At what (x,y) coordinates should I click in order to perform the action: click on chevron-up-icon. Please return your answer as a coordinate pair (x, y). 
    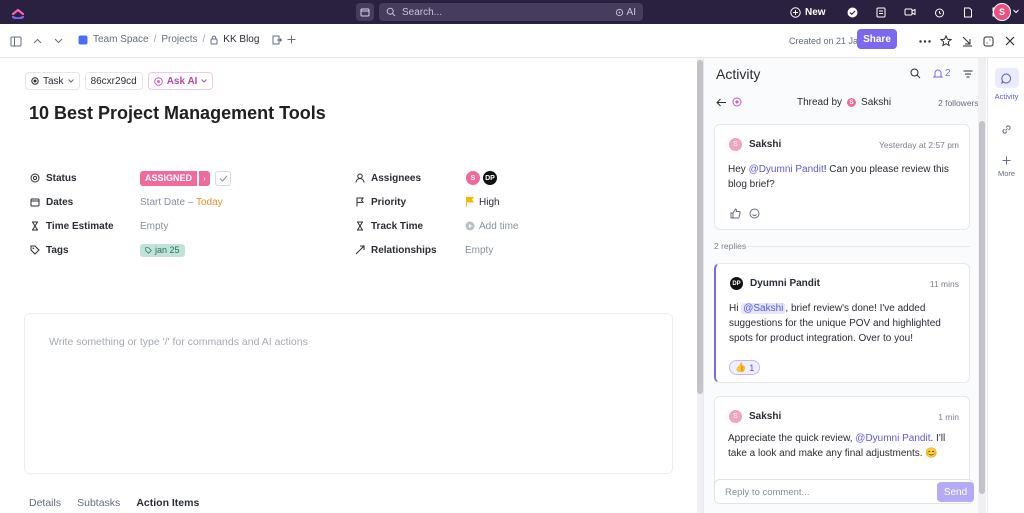
    Looking at the image, I should click on (37, 41).